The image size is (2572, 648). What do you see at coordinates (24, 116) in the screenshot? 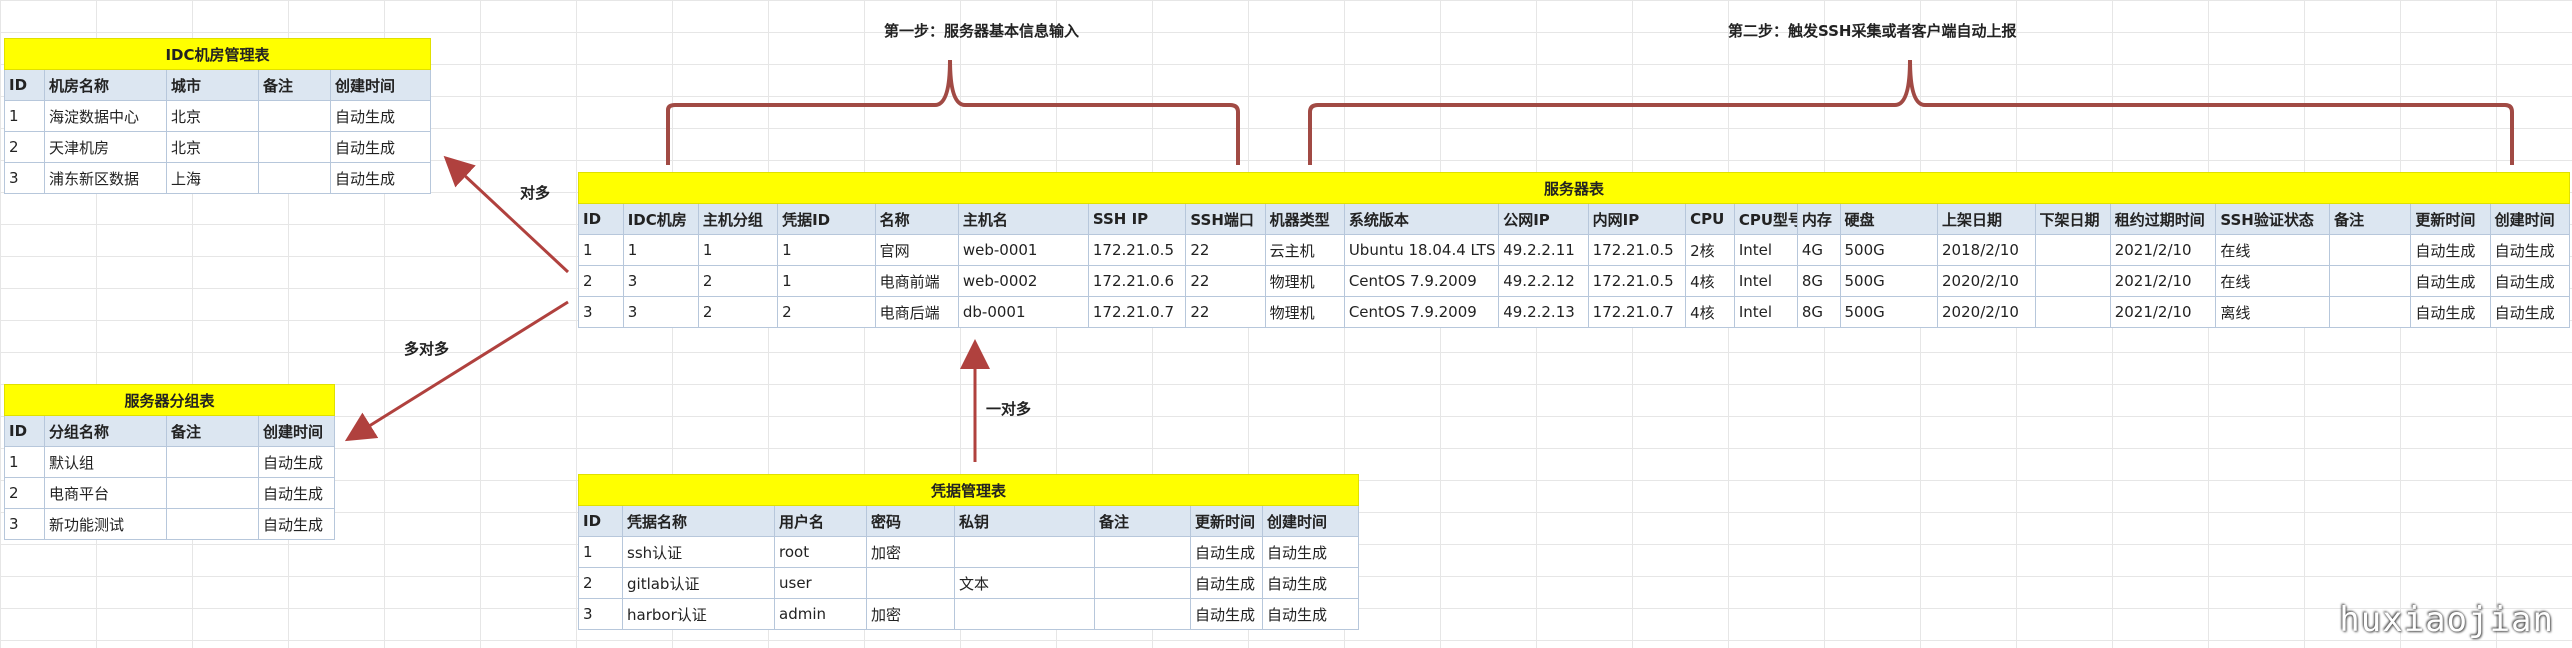
I see `idc-table-cell: 1` at bounding box center [24, 116].